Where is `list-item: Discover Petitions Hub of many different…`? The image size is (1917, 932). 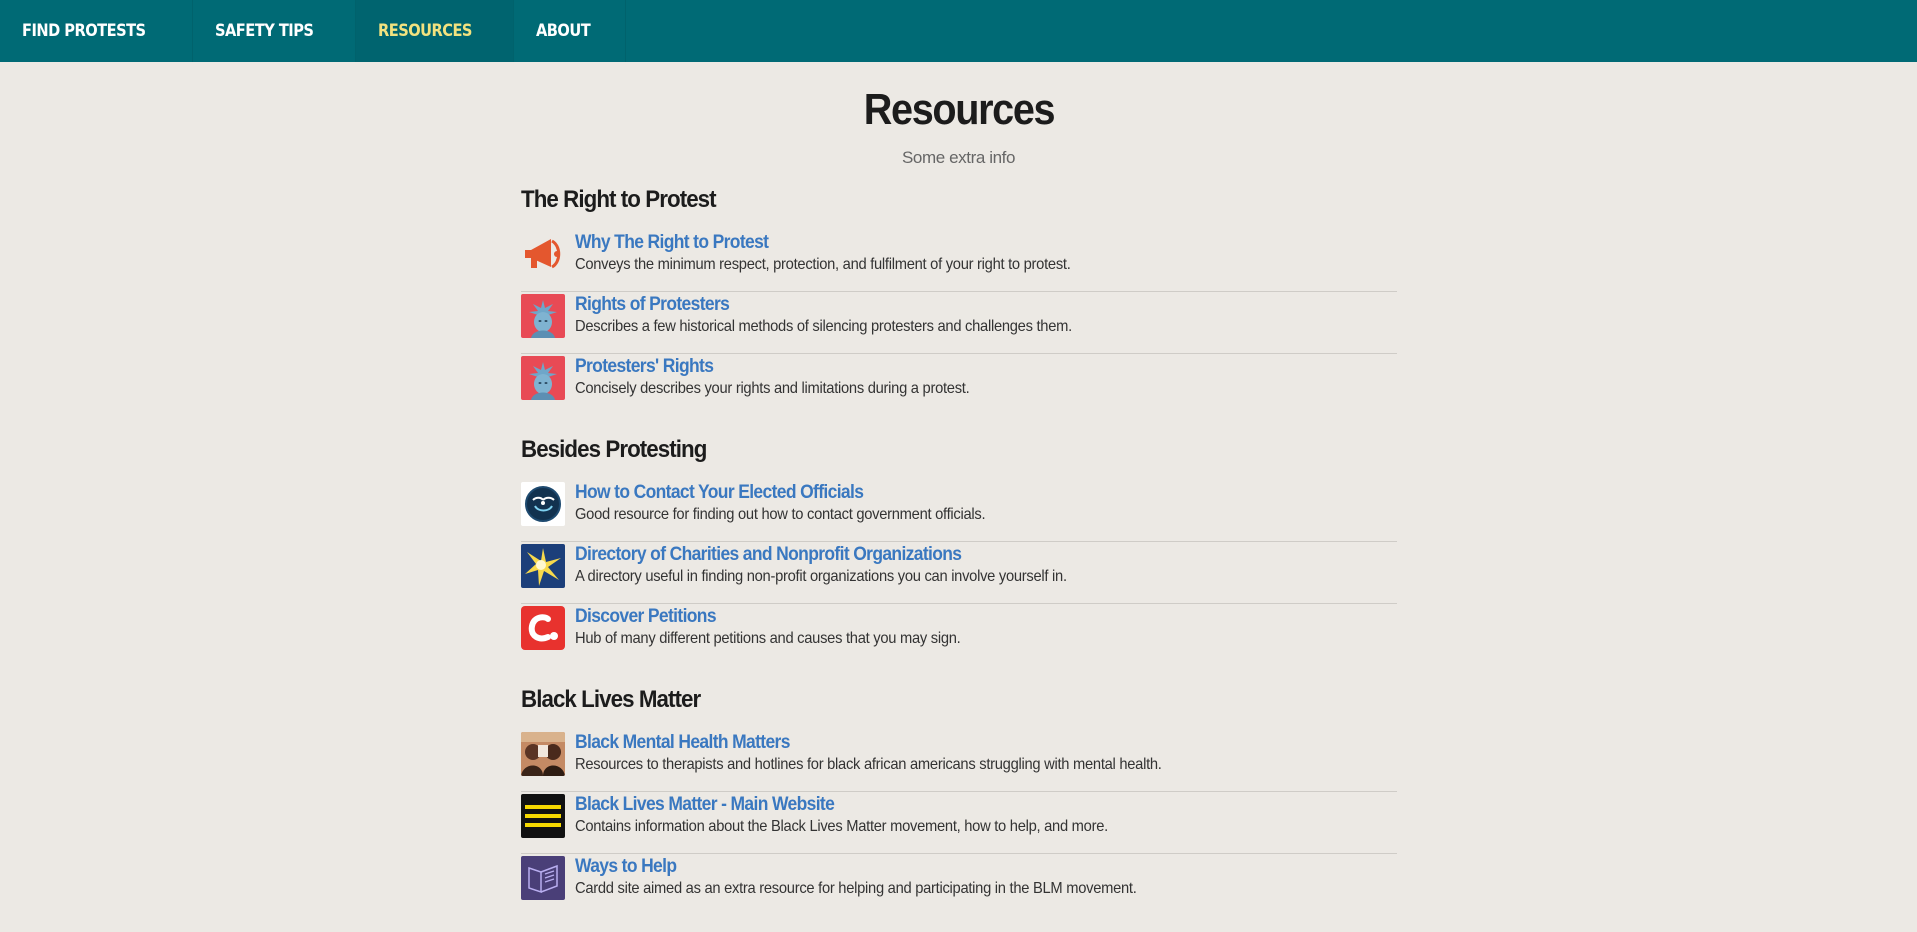
list-item: Discover Petitions Hub of many different… is located at coordinates (958, 635).